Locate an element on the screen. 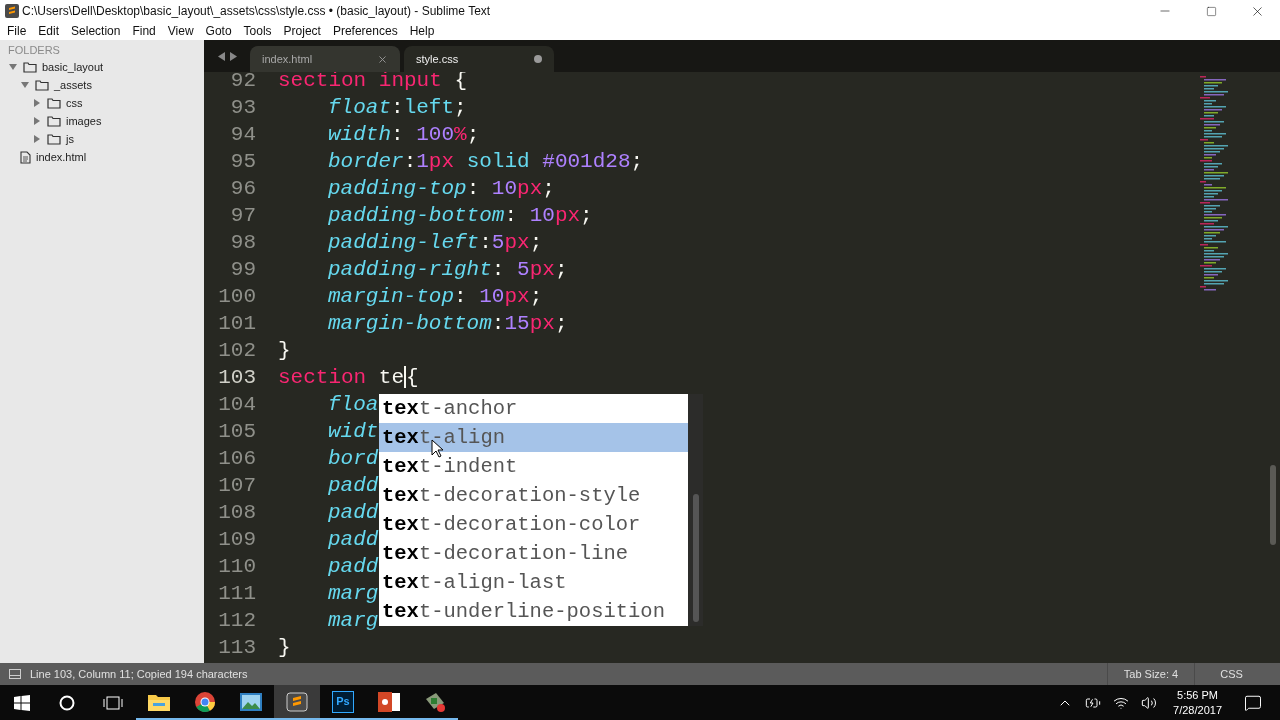 This screenshot has height=720, width=1280. sidebar-item: basic_layout is located at coordinates (102, 67).